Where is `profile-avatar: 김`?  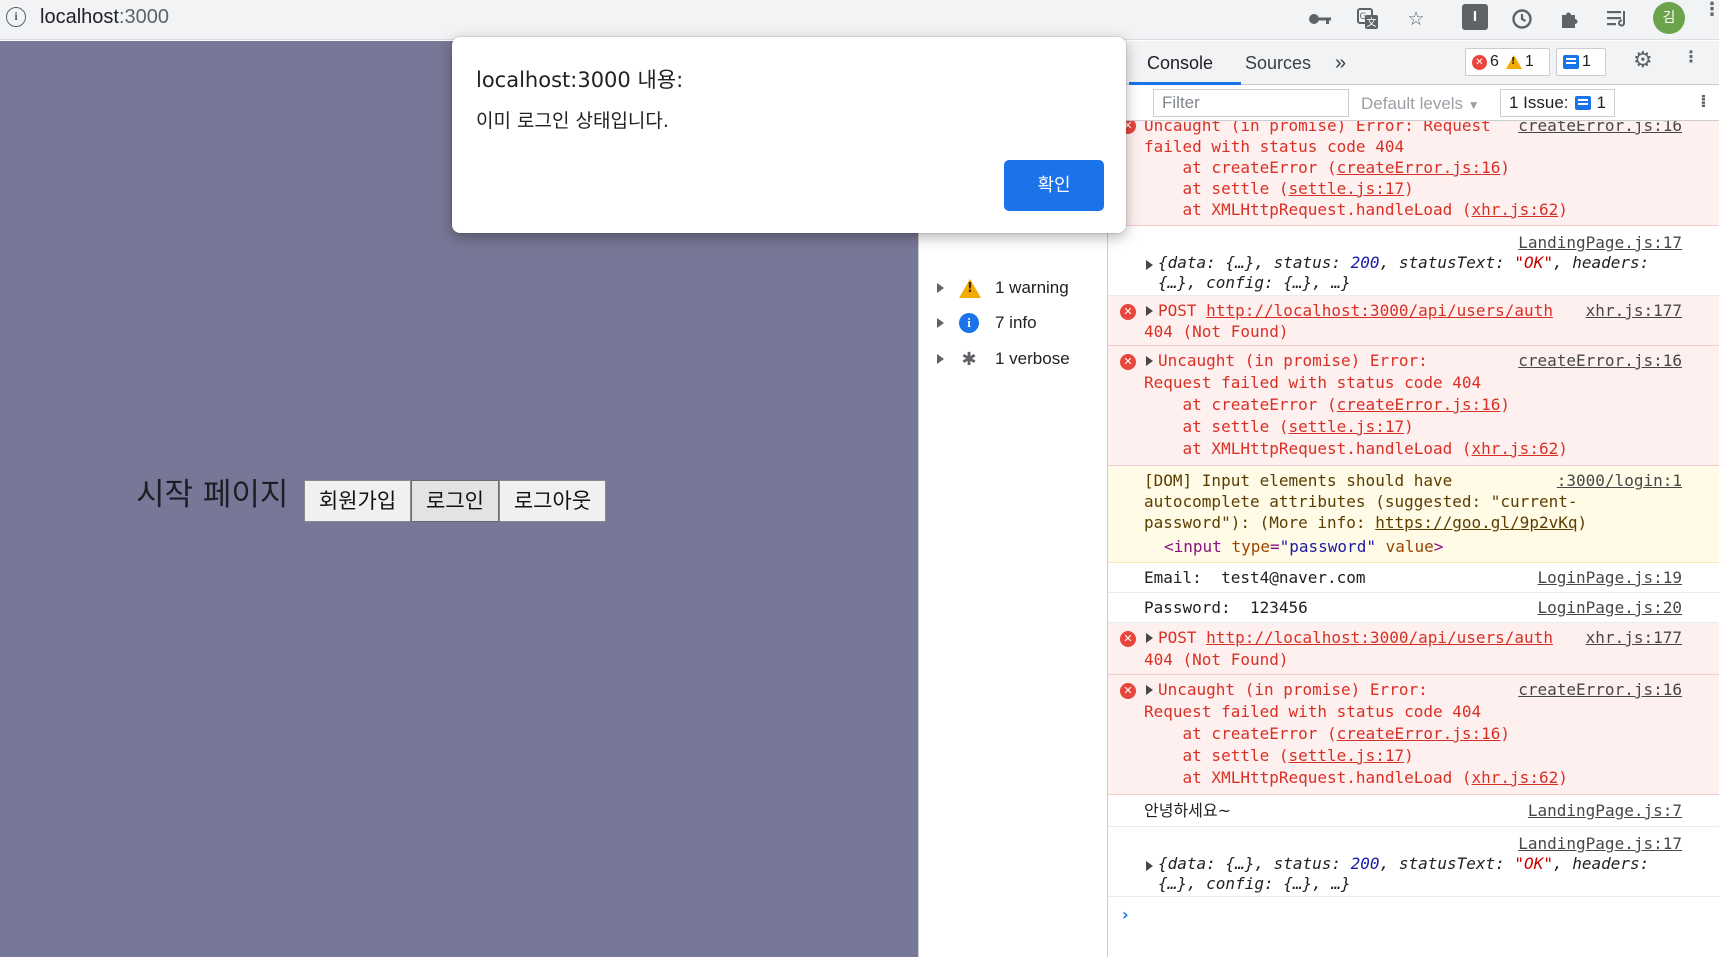 profile-avatar: 김 is located at coordinates (1669, 18).